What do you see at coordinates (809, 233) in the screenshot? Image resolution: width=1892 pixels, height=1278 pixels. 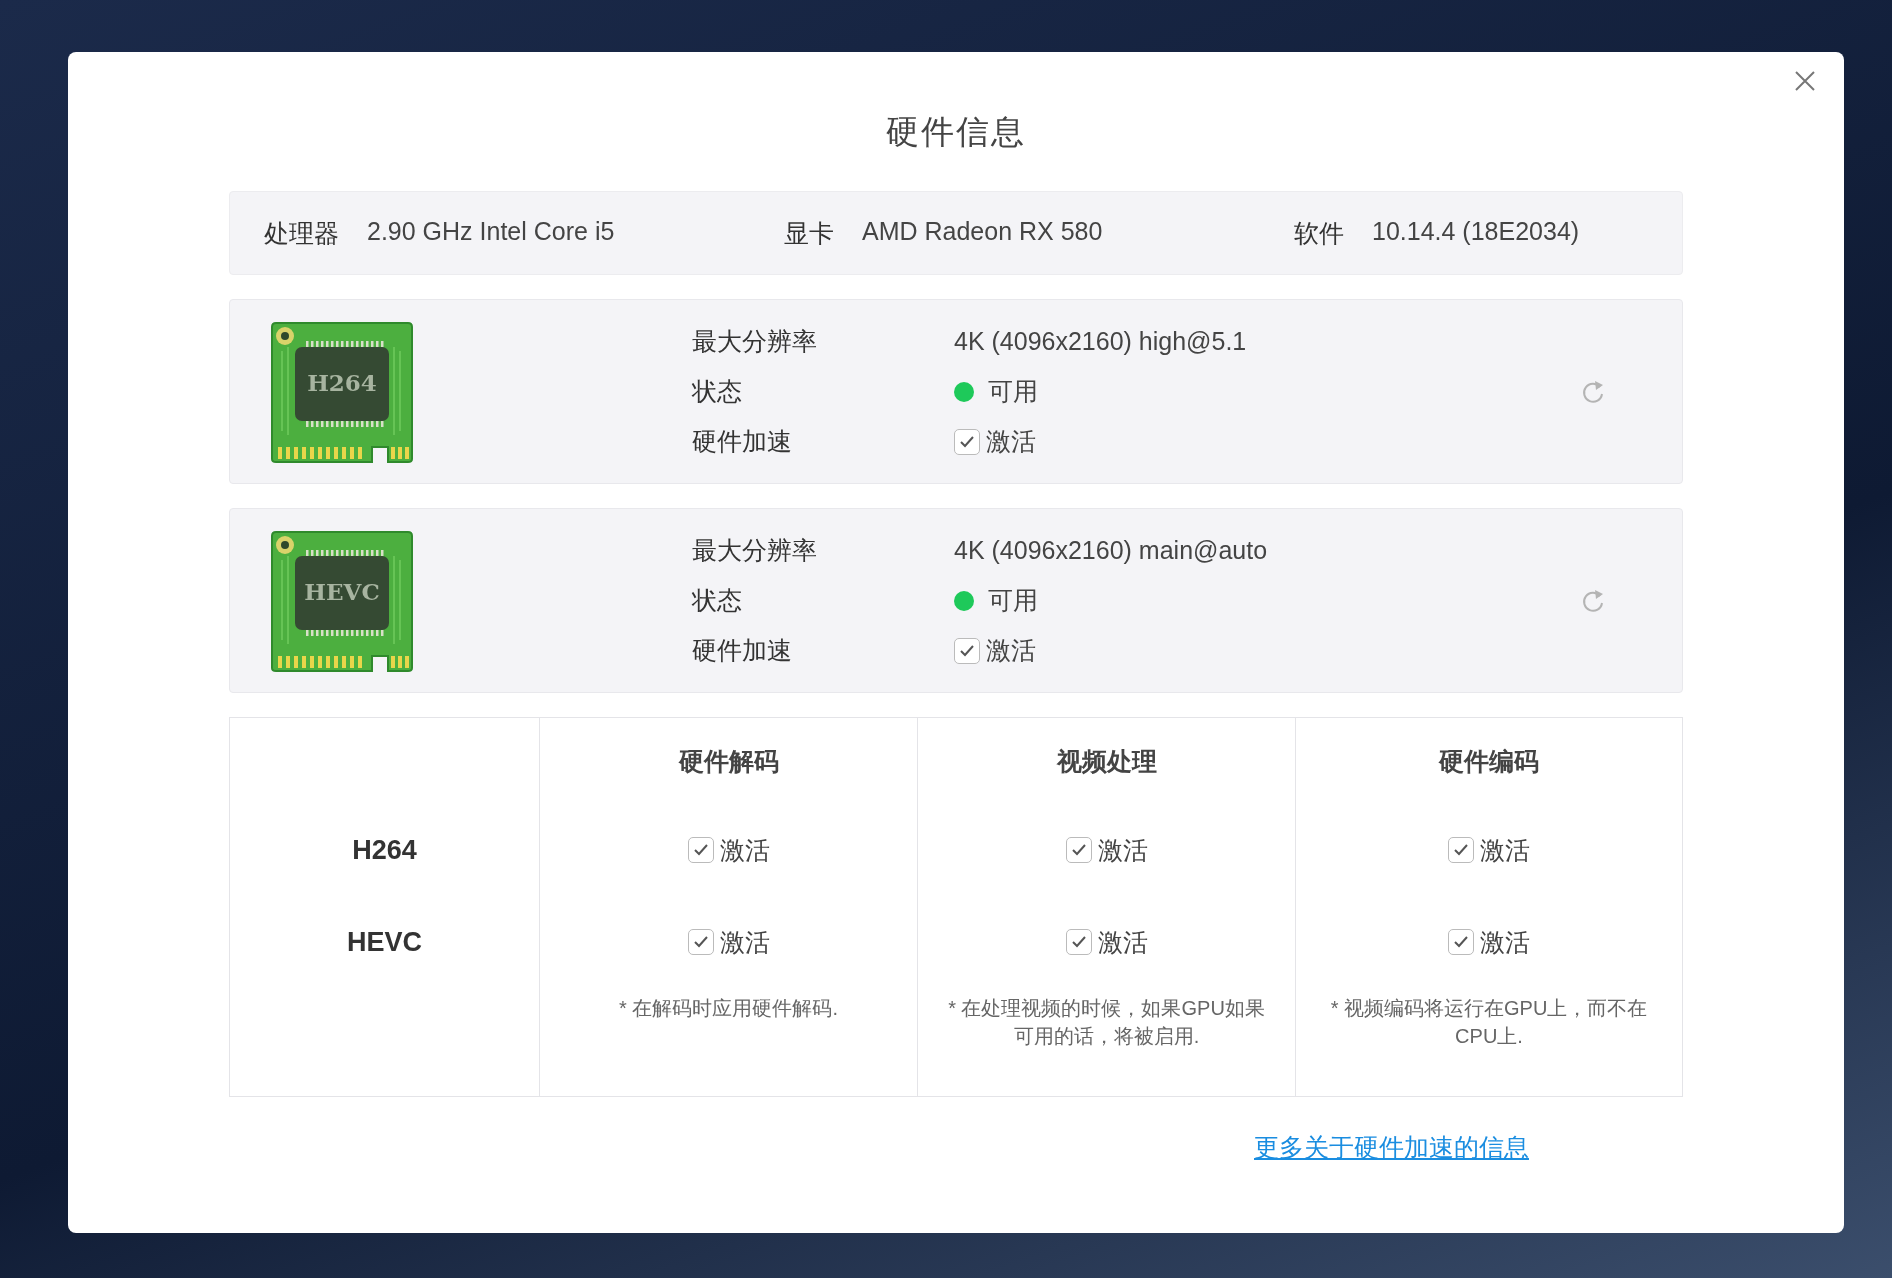 I see `summary-label: 显卡` at bounding box center [809, 233].